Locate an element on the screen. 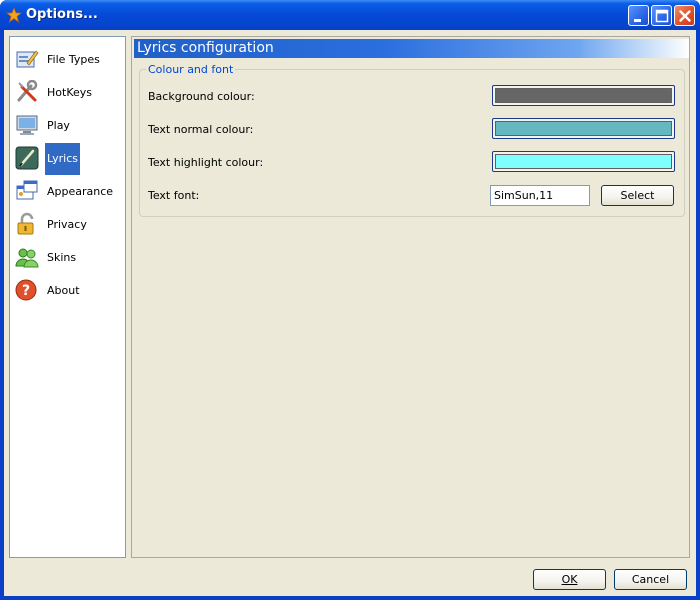  panel-title: Lyrics configuration is located at coordinates (411, 48).